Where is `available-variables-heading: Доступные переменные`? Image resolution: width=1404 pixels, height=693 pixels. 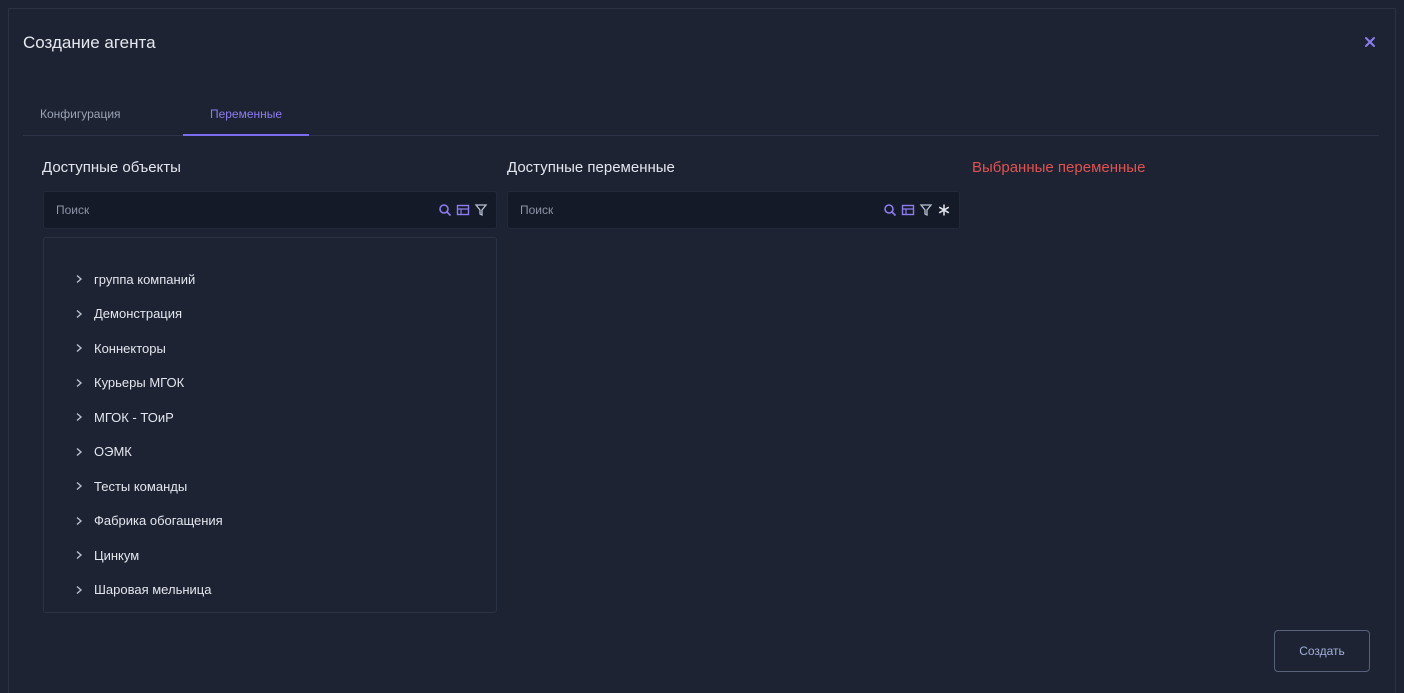 available-variables-heading: Доступные переменные is located at coordinates (591, 167).